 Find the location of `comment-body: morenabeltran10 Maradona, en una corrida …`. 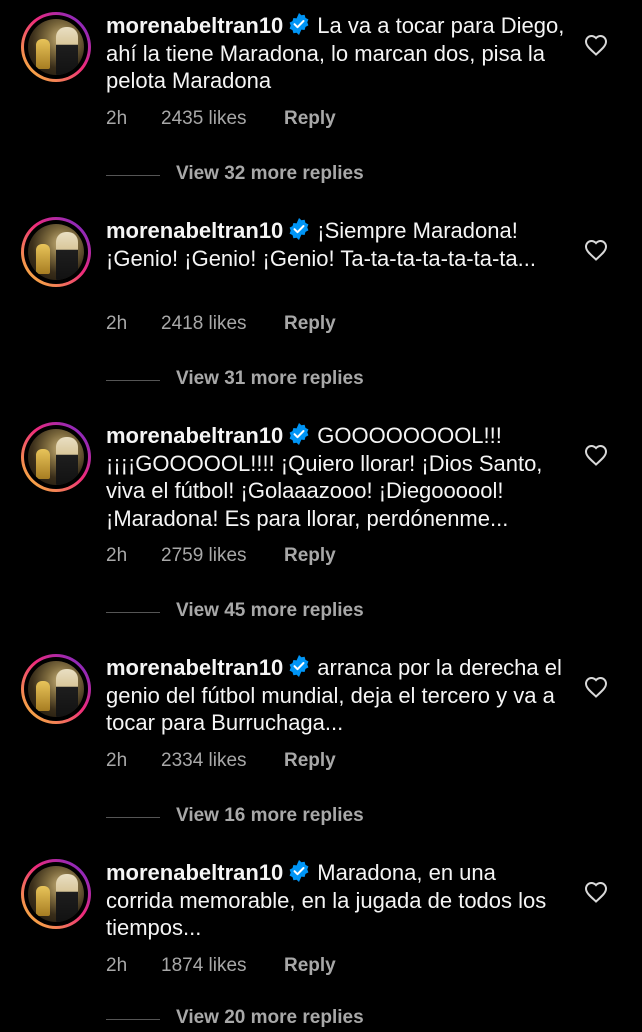

comment-body: morenabeltran10 Maradona, en una corrida … is located at coordinates (336, 900).